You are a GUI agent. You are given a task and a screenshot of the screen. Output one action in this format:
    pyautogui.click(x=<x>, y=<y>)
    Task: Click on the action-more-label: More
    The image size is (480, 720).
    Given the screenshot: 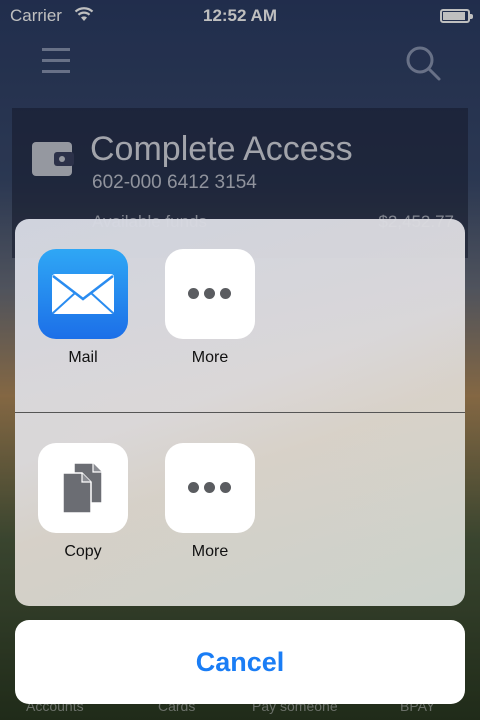 What is the action you would take?
    pyautogui.click(x=210, y=551)
    